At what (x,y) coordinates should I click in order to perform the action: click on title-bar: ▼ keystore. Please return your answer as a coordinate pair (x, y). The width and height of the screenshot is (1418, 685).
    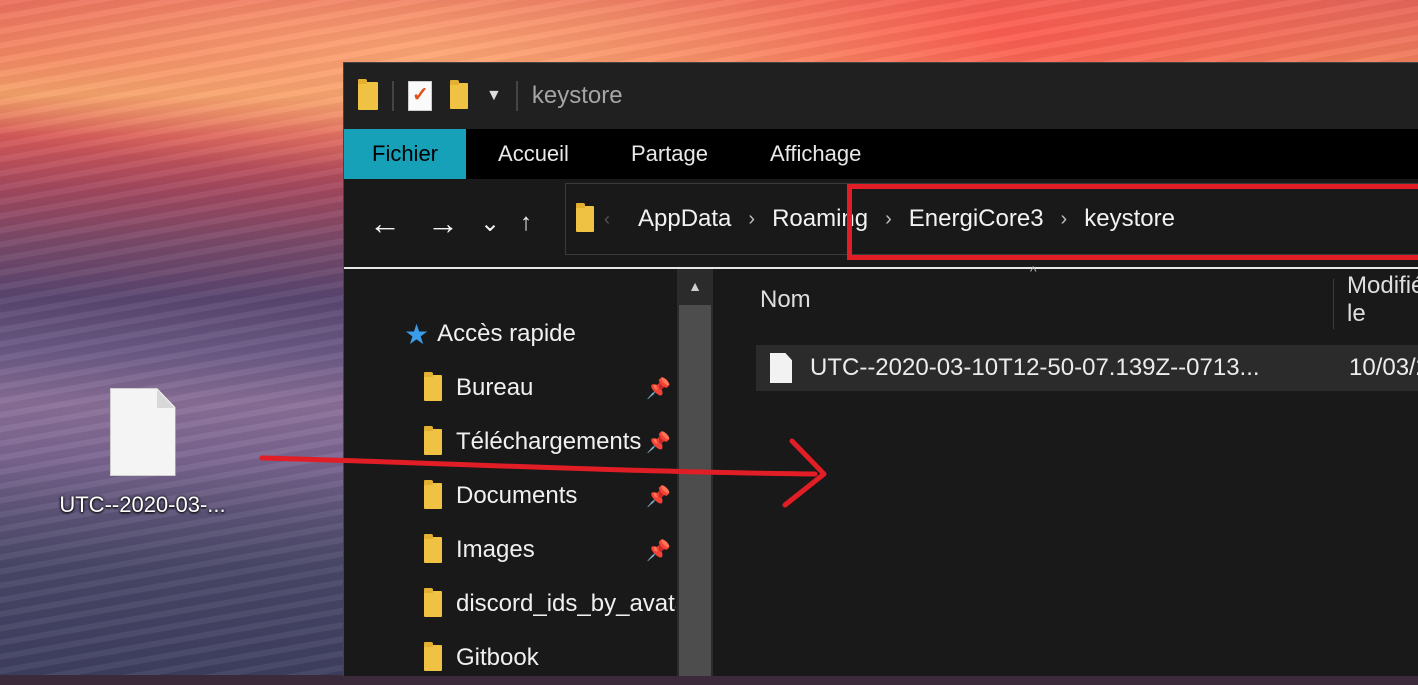
    Looking at the image, I should click on (881, 96).